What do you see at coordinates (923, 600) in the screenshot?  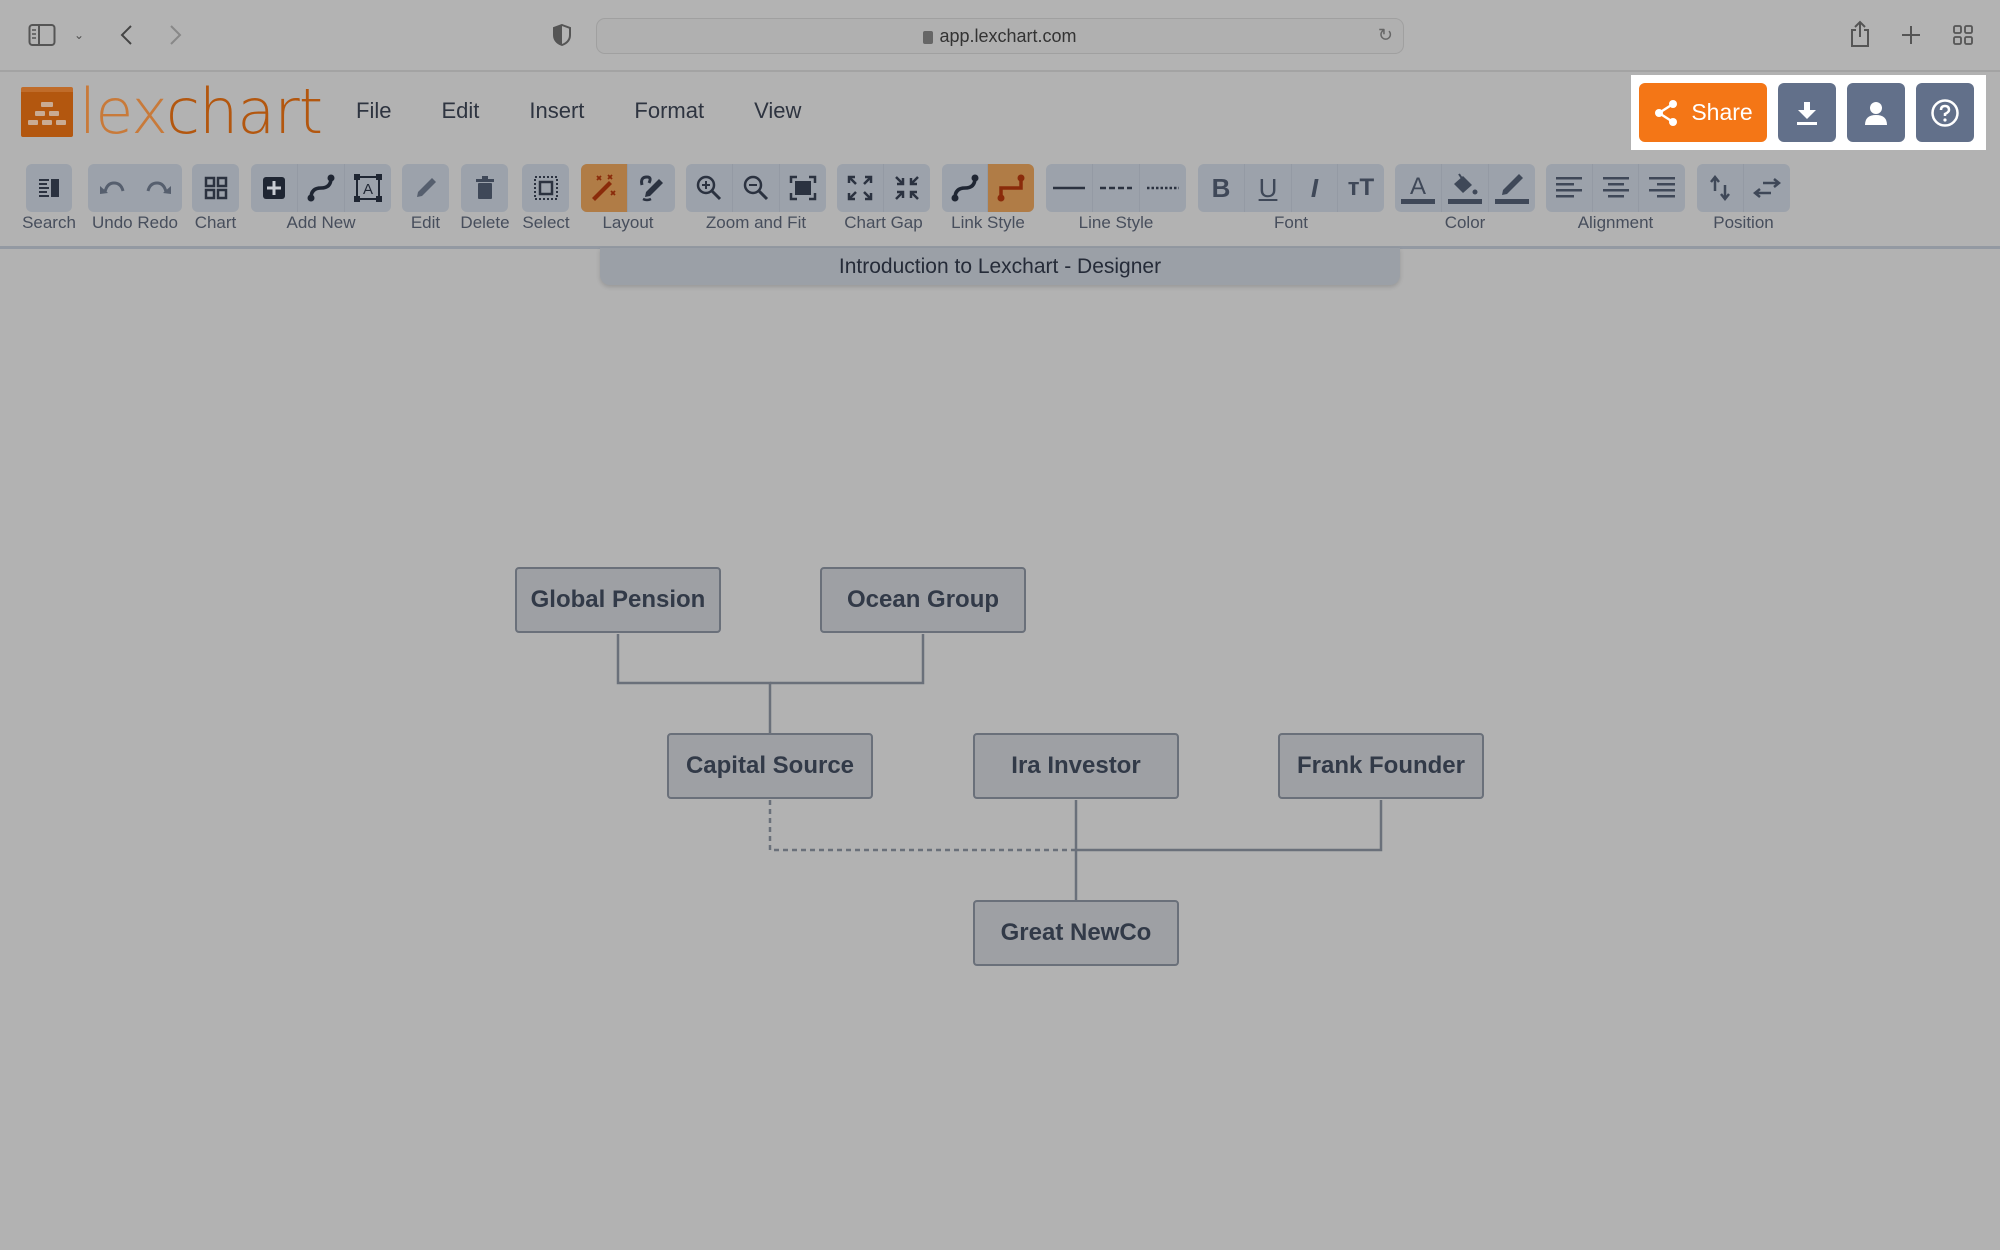 I see `chart-node-ocean-group: Ocean Group` at bounding box center [923, 600].